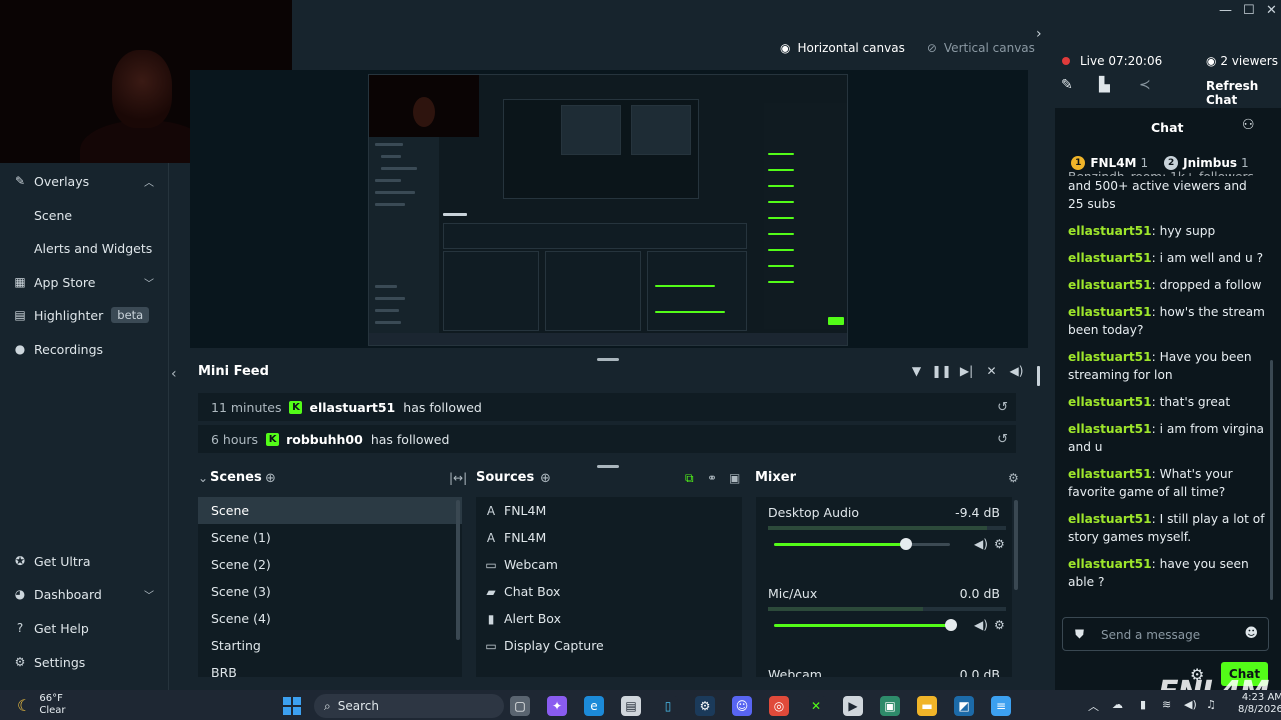 This screenshot has height=720, width=1281. Describe the element at coordinates (705, 706) in the screenshot. I see `steam-icon: ⚙` at that location.